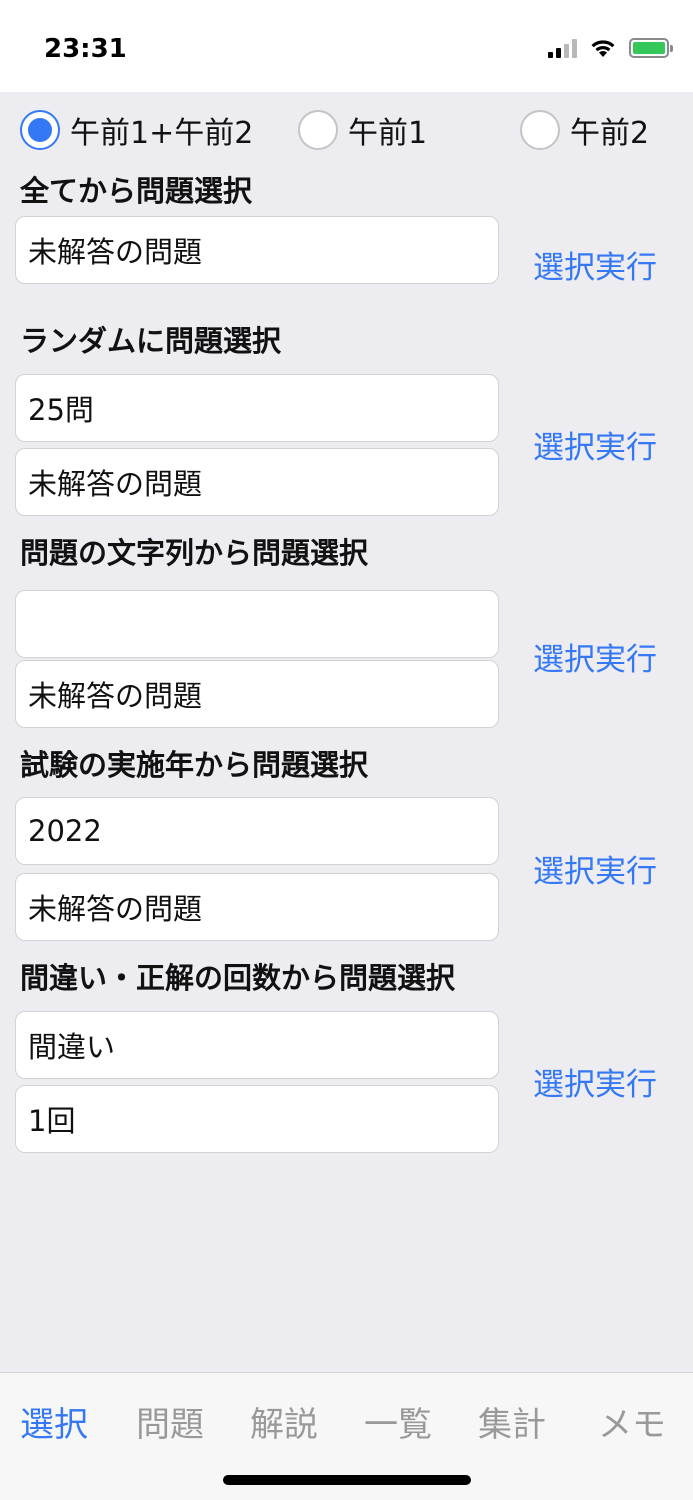  Describe the element at coordinates (257, 831) in the screenshot. I see `year-select: 2022` at that location.